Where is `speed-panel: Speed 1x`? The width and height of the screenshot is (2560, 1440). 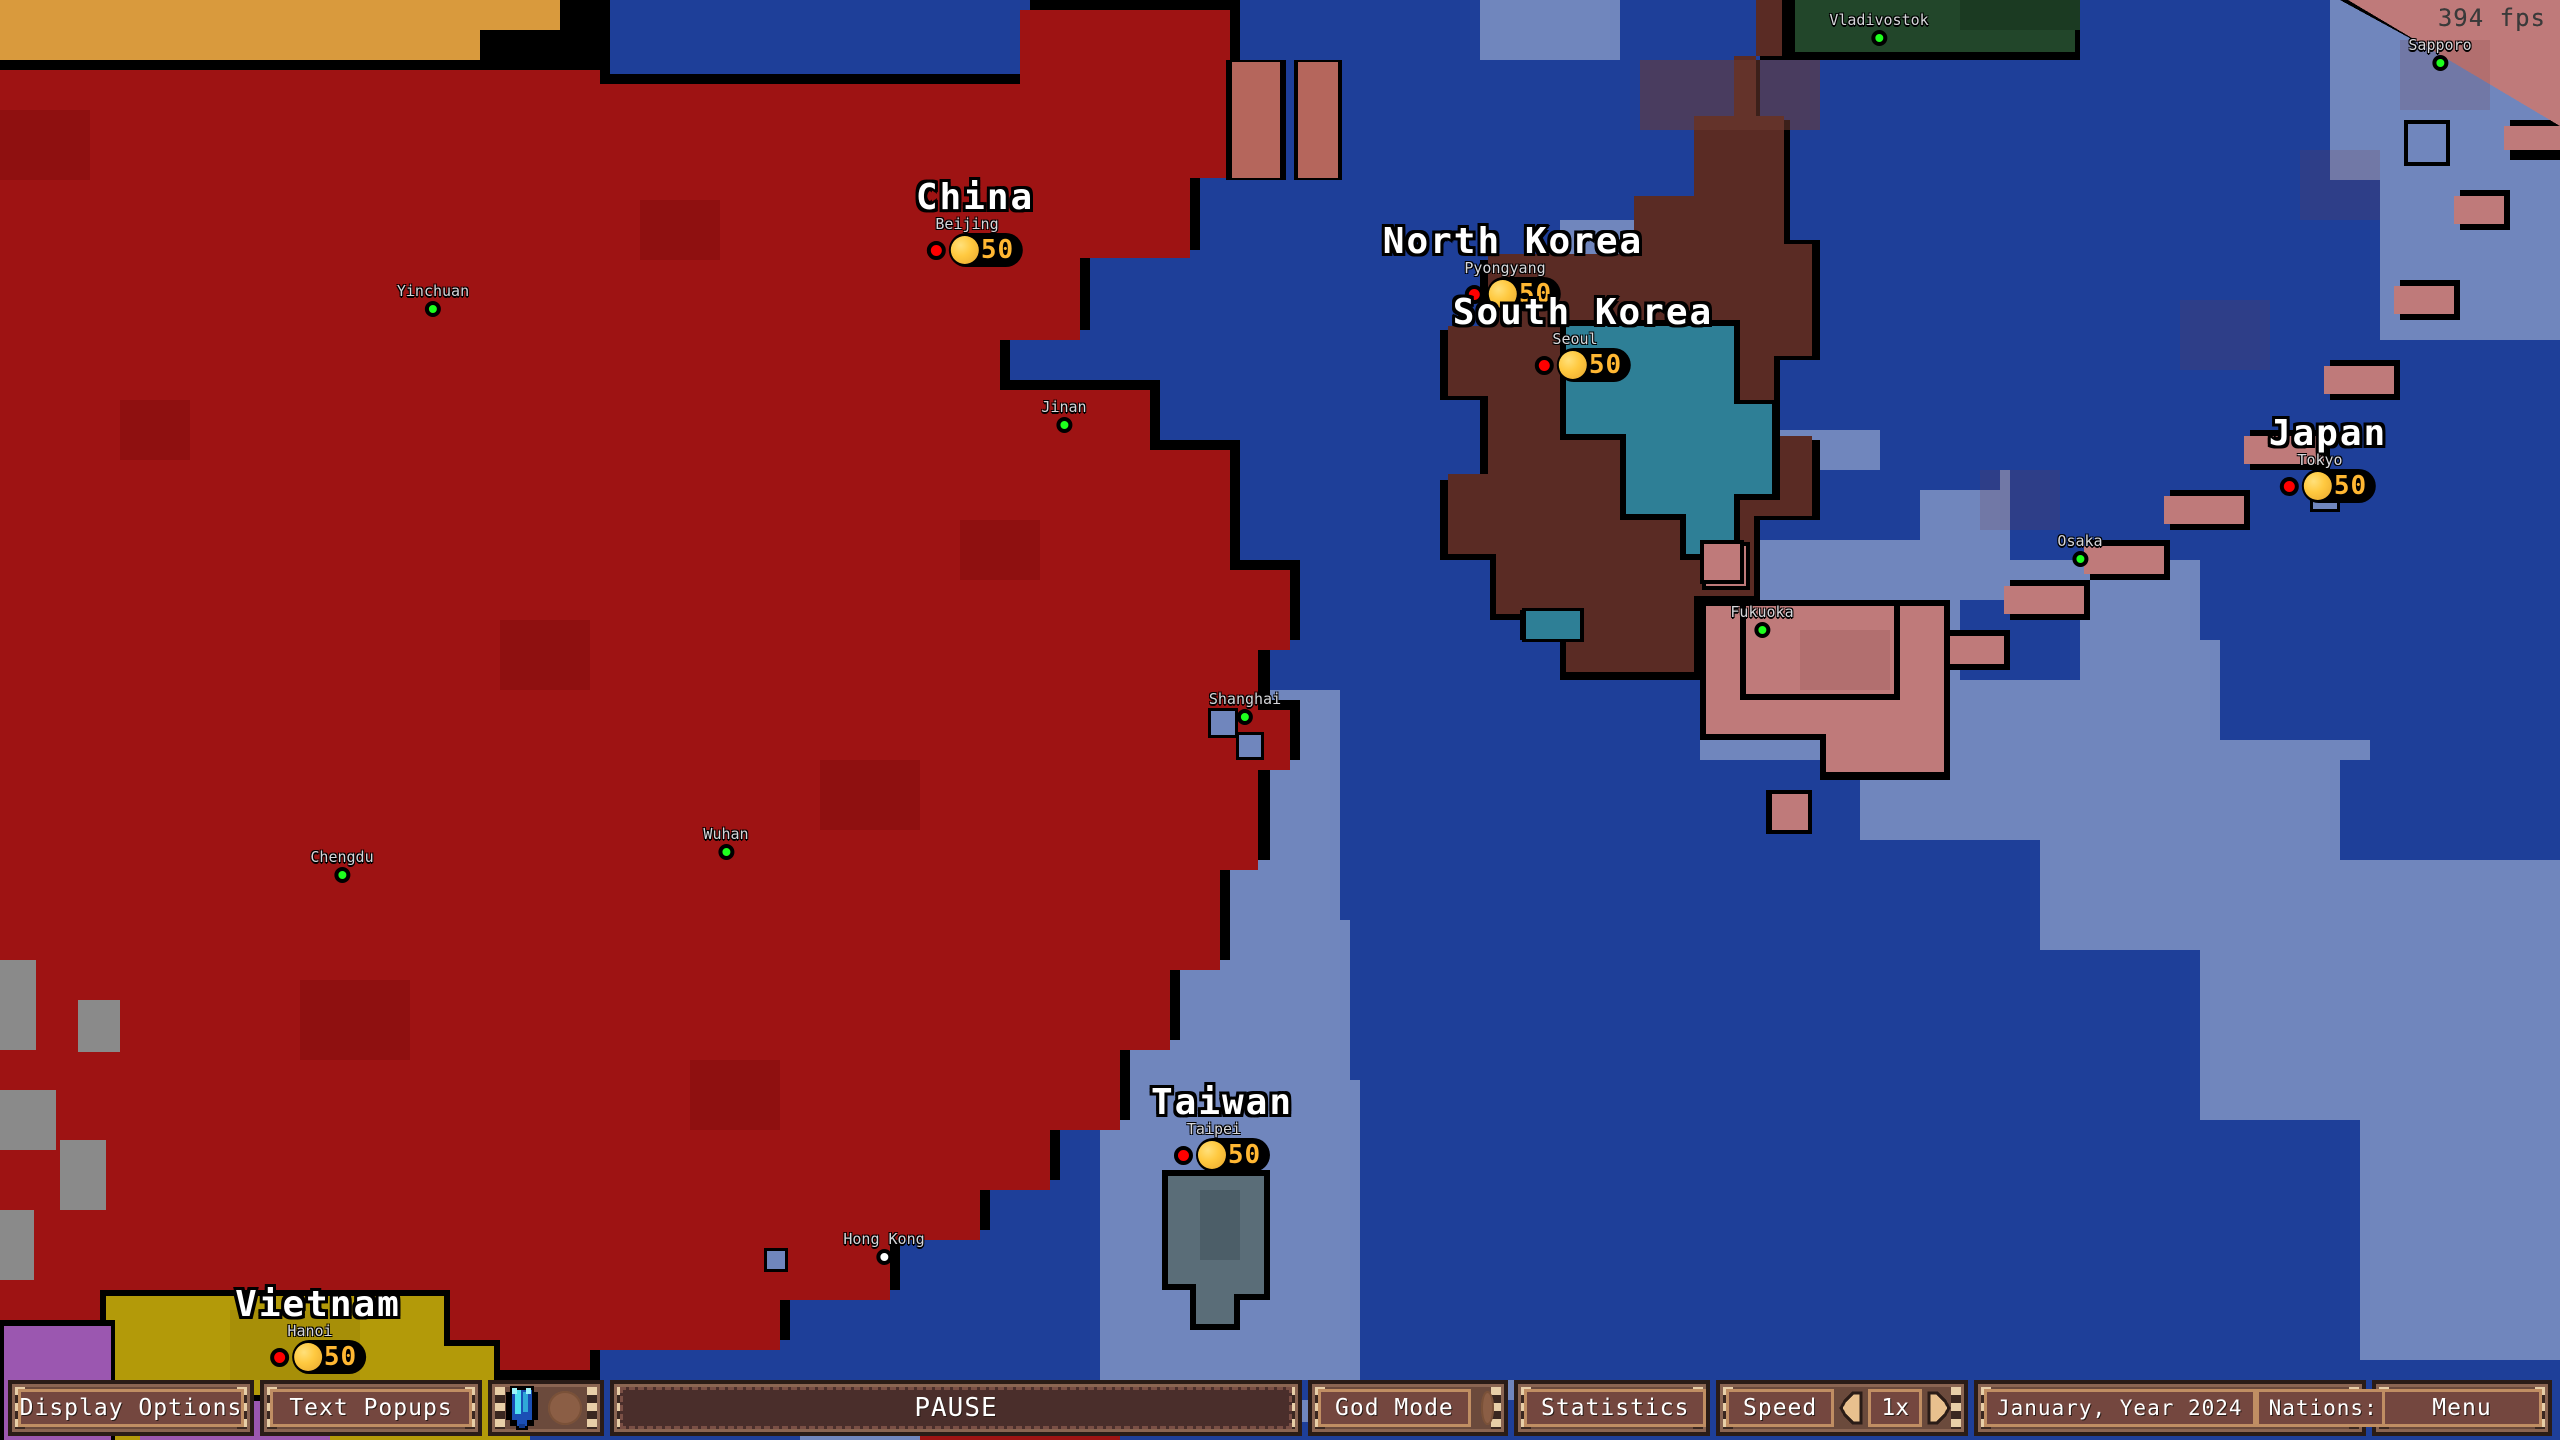 speed-panel: Speed 1x is located at coordinates (1842, 1408).